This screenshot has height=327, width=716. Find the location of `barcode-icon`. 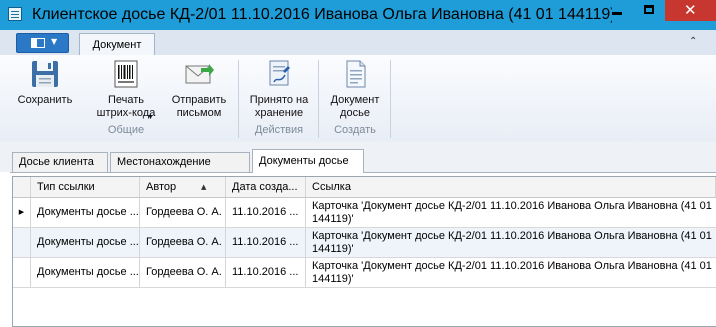

barcode-icon is located at coordinates (126, 74).